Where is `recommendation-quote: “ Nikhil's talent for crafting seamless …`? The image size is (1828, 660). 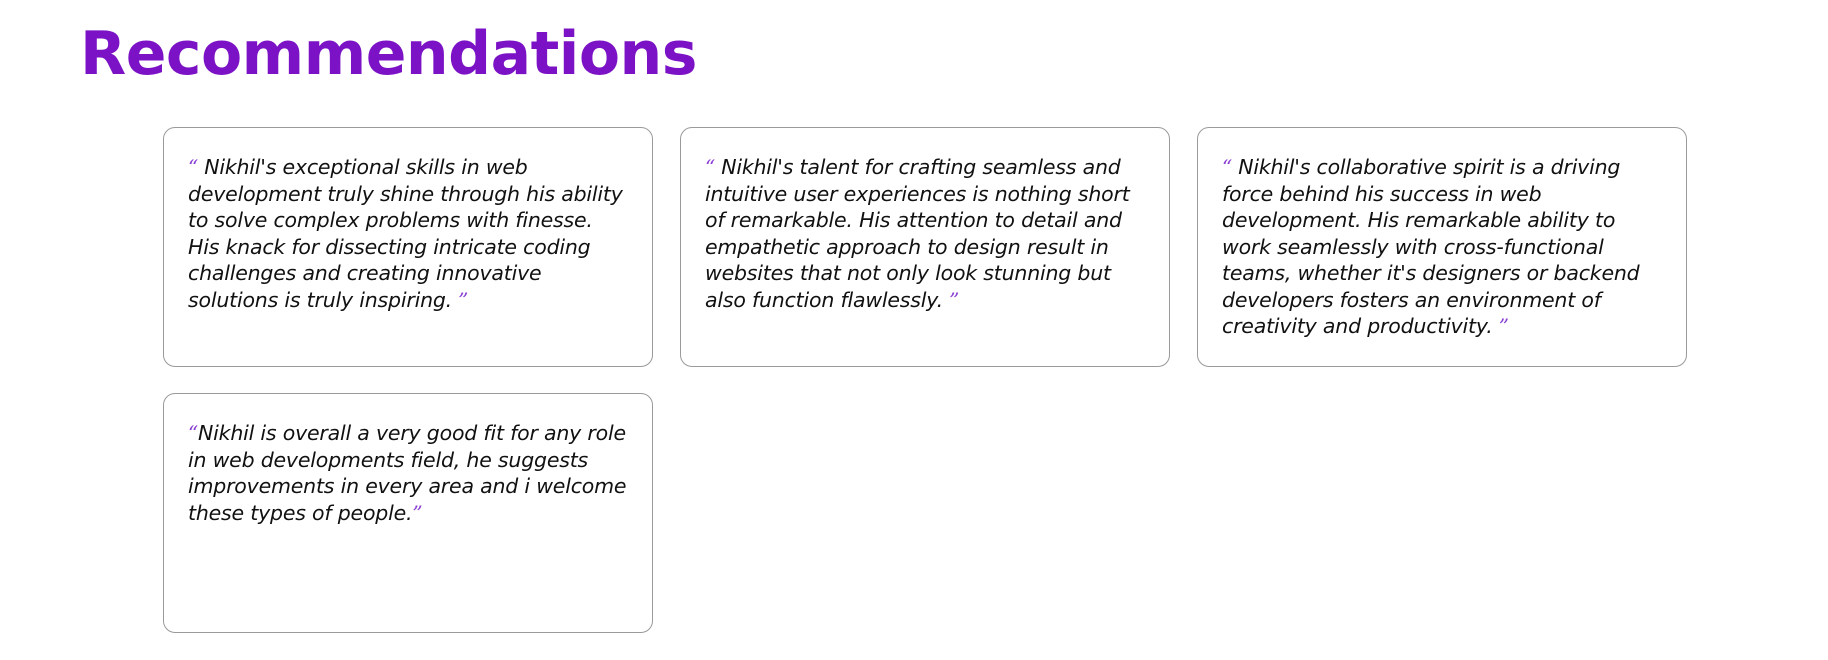
recommendation-quote: “ Nikhil's talent for crafting seamless … is located at coordinates (925, 233).